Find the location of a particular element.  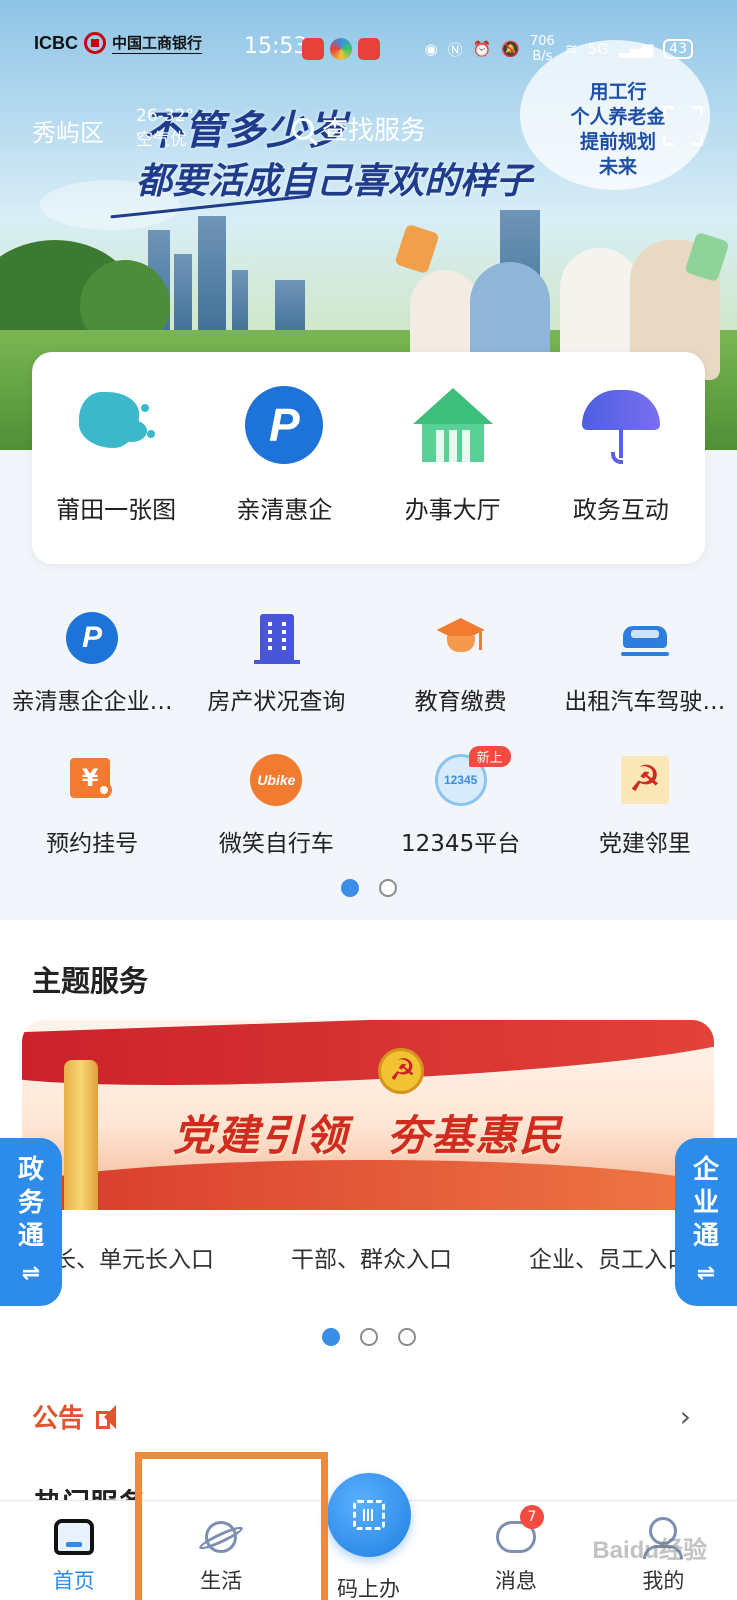

weather-widget: 26-32° 空气优 is located at coordinates (165, 128).